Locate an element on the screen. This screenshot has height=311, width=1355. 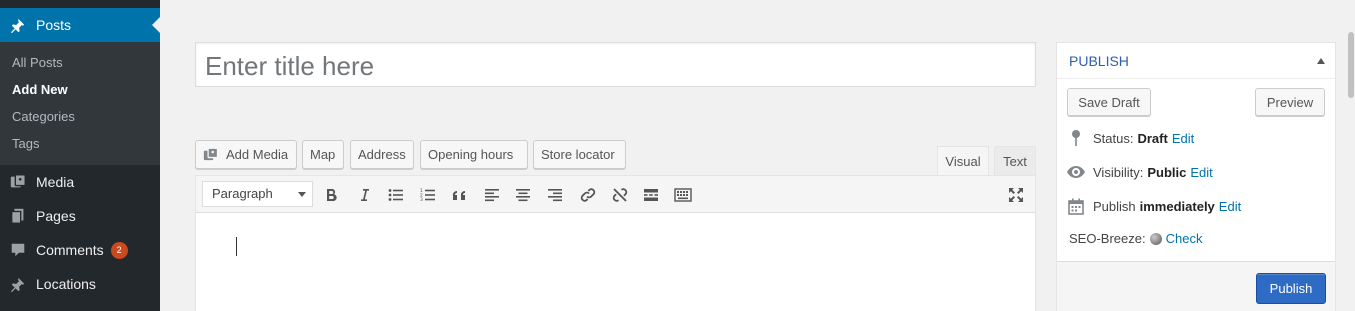
visibility-label: Visibility: is located at coordinates (1118, 172).